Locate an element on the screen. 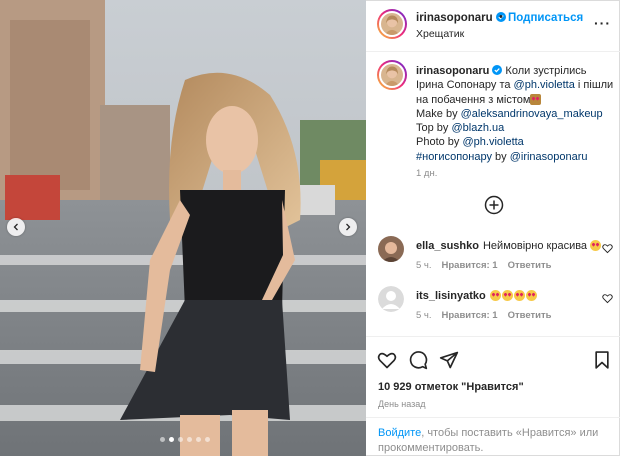  comment-bubble-icon is located at coordinates (418, 360).